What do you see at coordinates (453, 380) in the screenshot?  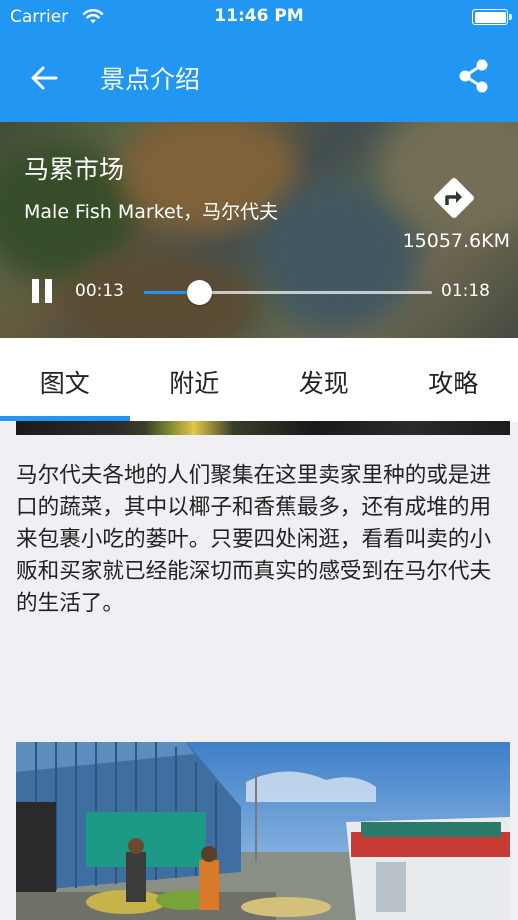 I see `tab-攻略: 攻略` at bounding box center [453, 380].